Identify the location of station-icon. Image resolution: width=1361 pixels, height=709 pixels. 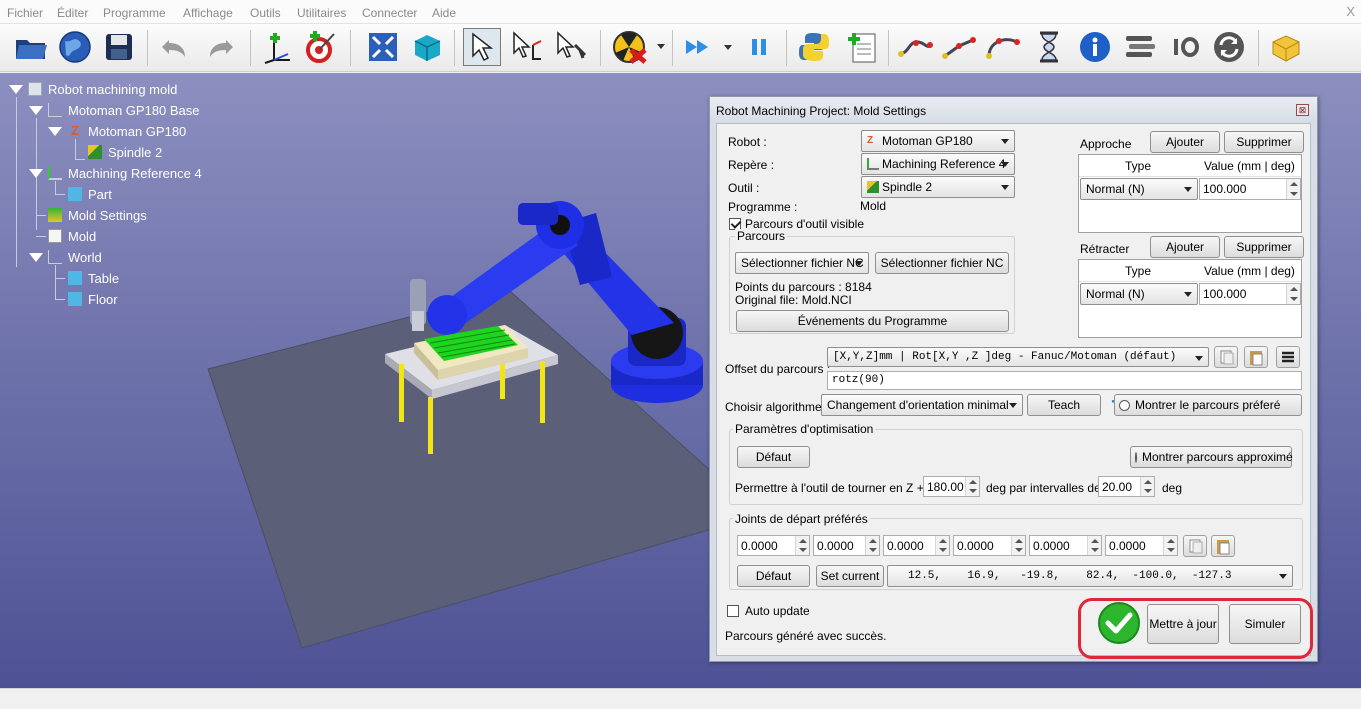
(35, 89).